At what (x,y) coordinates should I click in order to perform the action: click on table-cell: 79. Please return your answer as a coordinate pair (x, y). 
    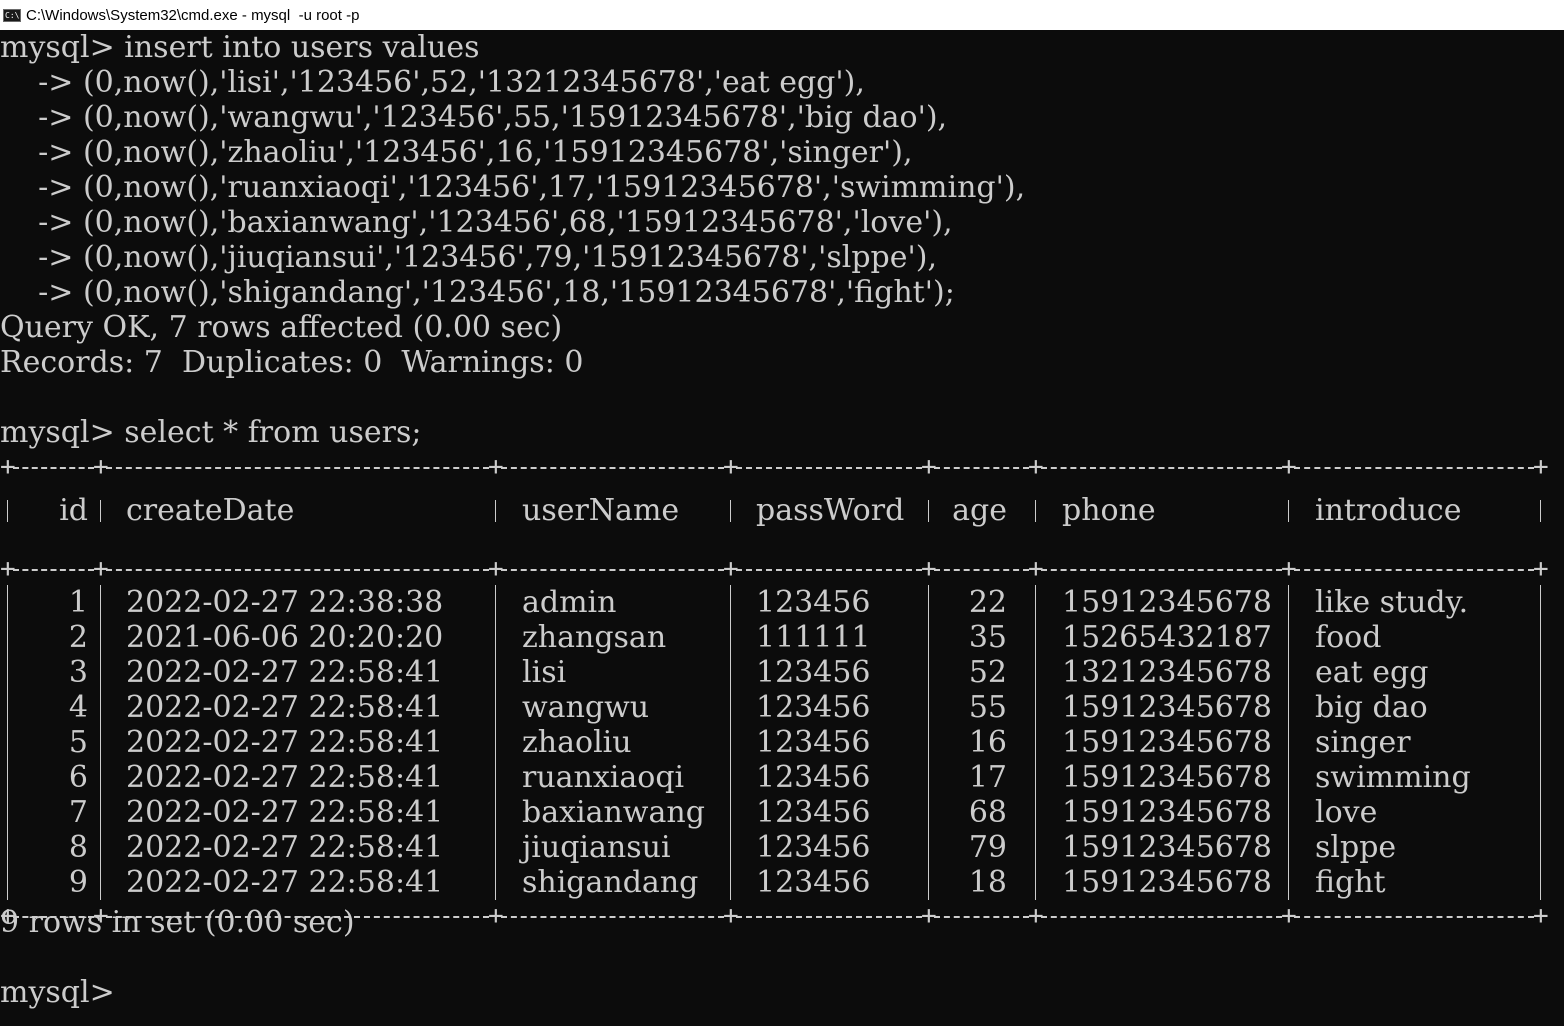
    Looking at the image, I should click on (987, 847).